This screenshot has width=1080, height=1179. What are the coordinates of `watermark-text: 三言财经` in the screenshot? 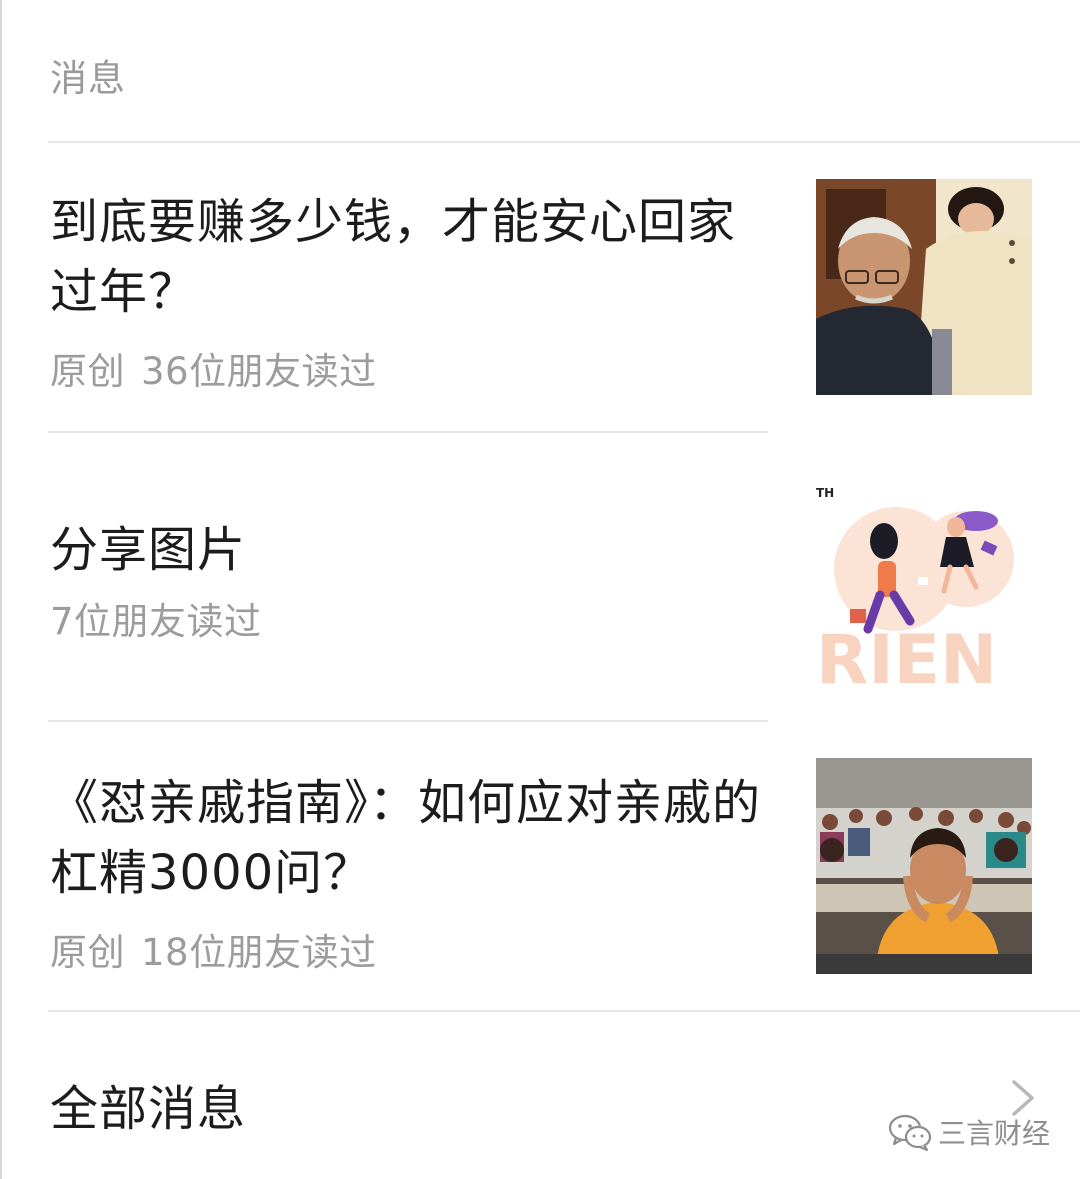 It's located at (994, 1133).